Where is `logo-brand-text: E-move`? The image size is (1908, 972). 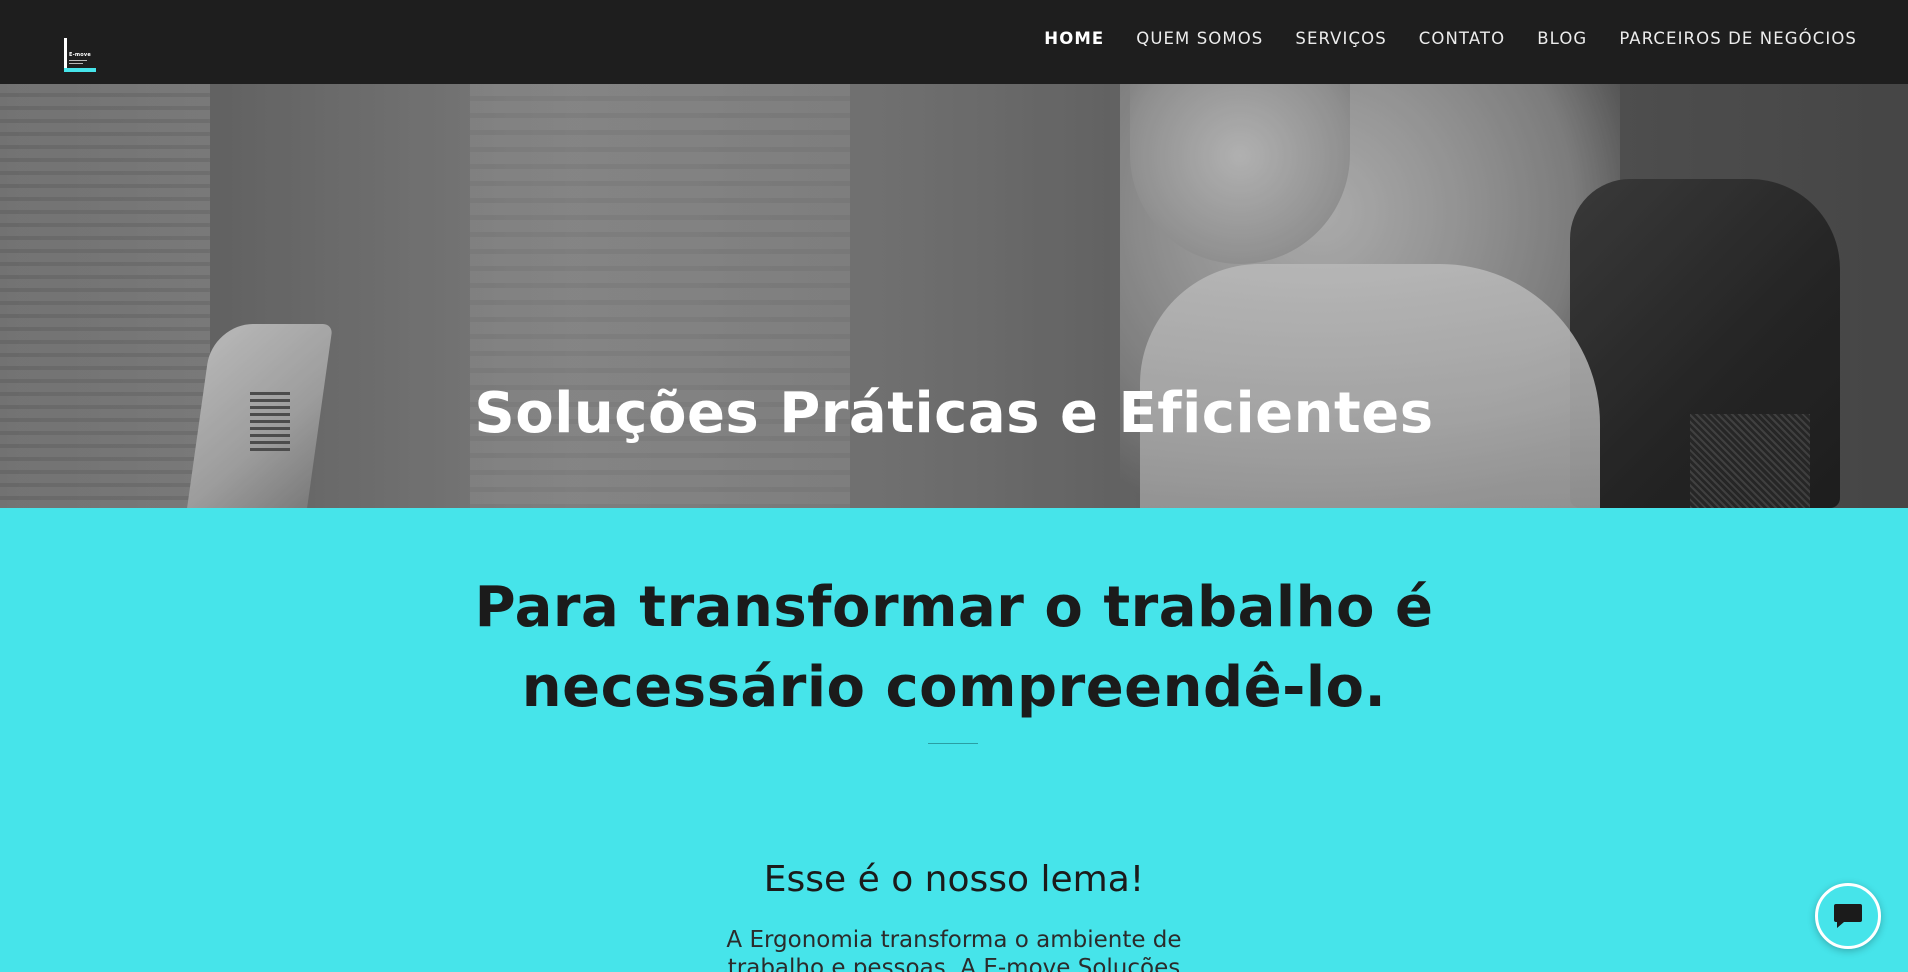
logo-brand-text: E-move is located at coordinates (80, 55).